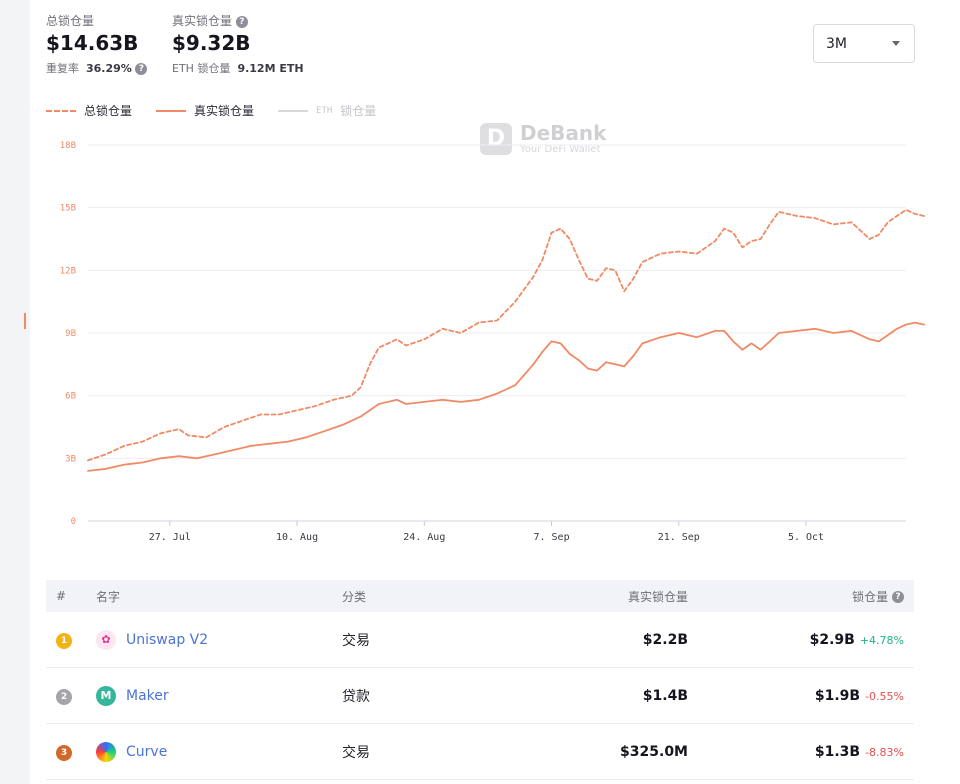 This screenshot has width=960, height=784. What do you see at coordinates (108, 111) in the screenshot?
I see `legend-total-label: 总锁仓量` at bounding box center [108, 111].